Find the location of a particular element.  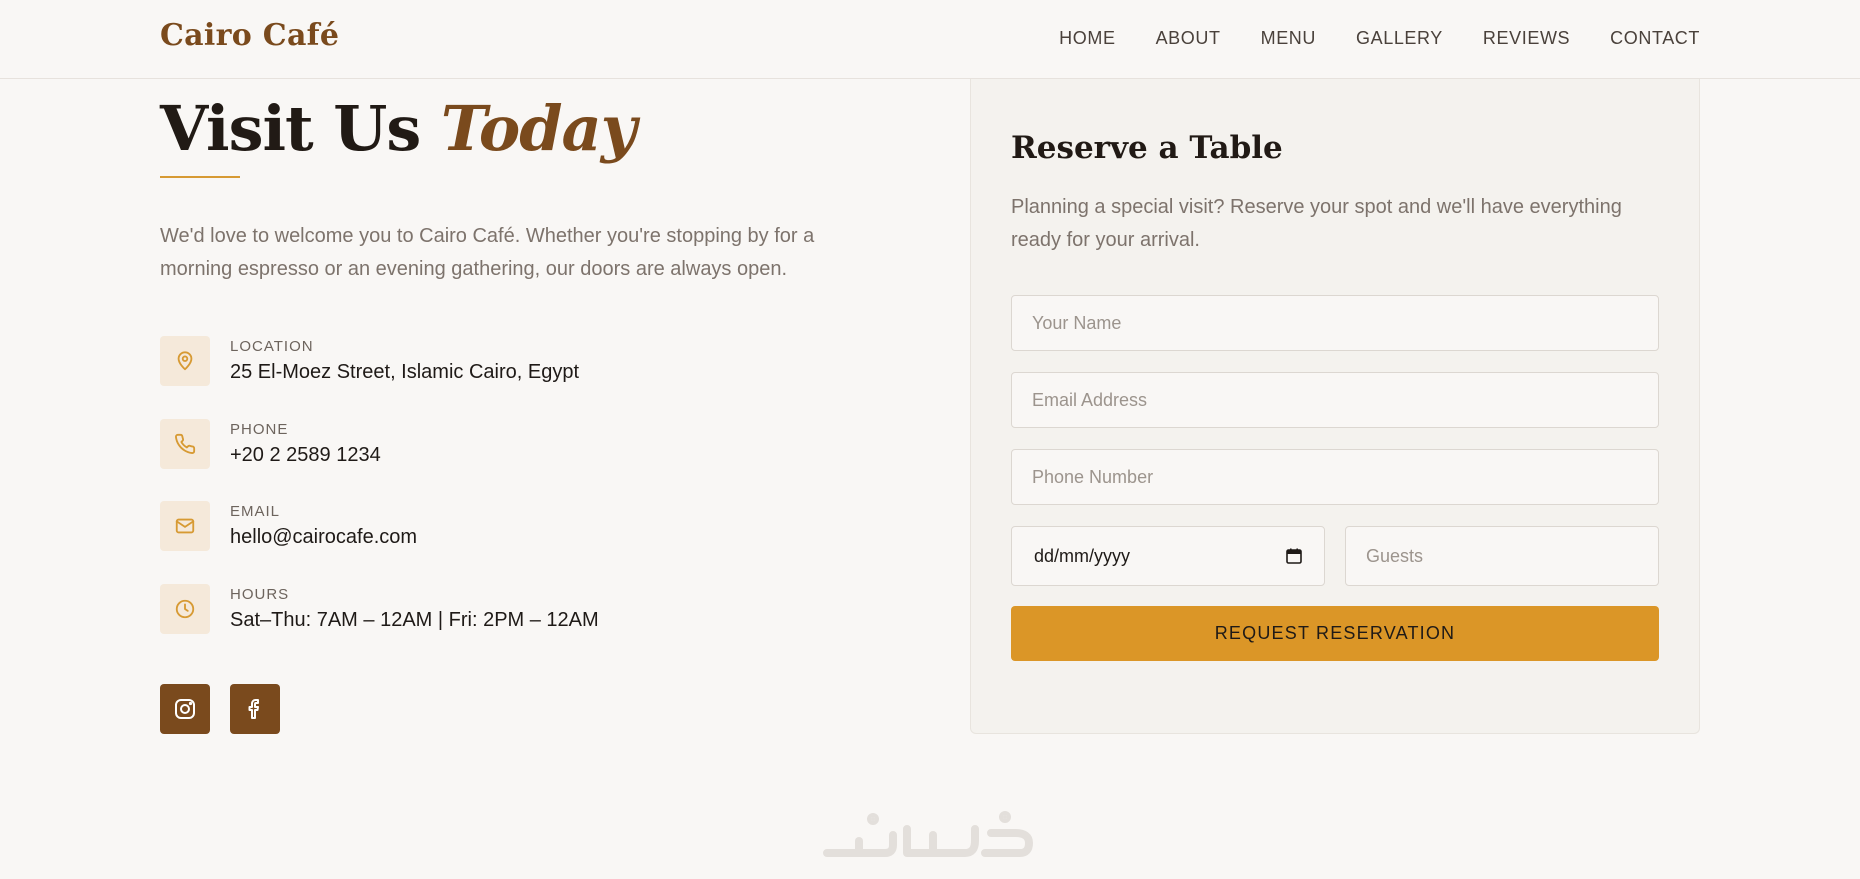

envelope-icon is located at coordinates (185, 526).